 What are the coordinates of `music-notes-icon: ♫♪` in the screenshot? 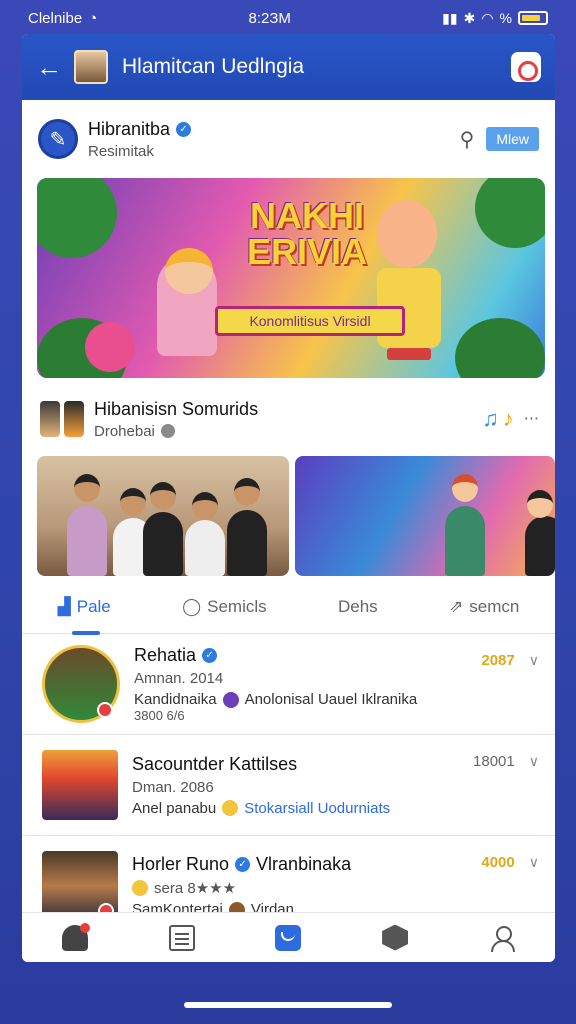 It's located at (500, 418).